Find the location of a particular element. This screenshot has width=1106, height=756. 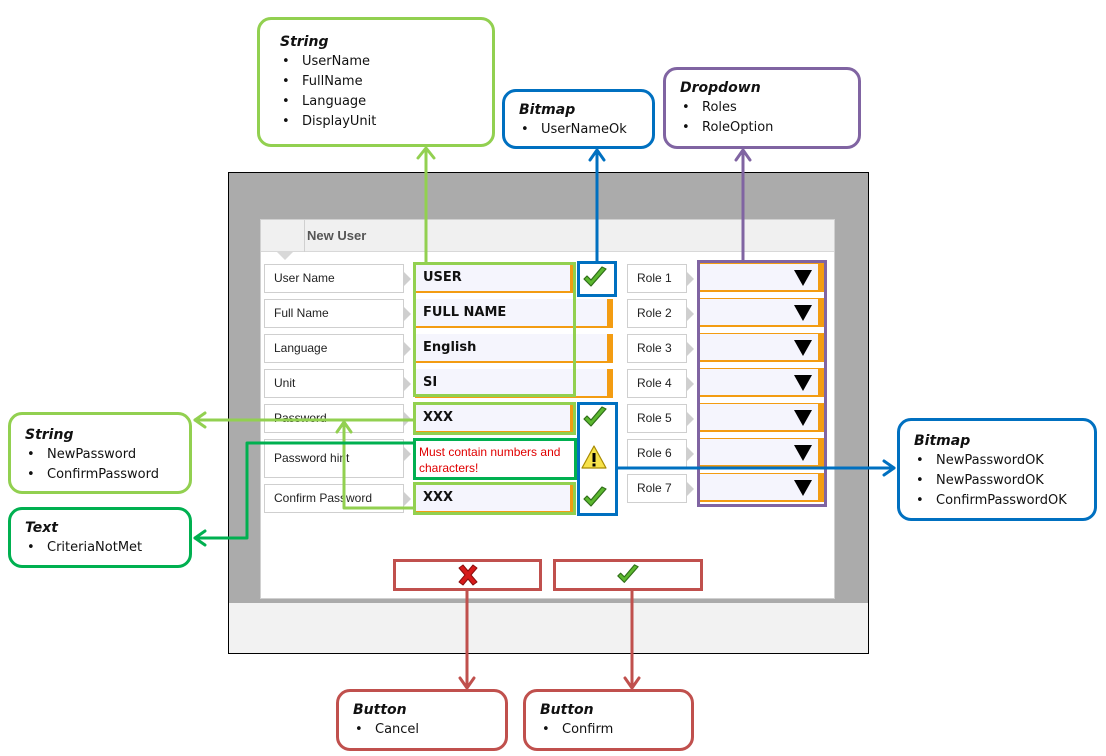

language-input: English is located at coordinates (514, 348).